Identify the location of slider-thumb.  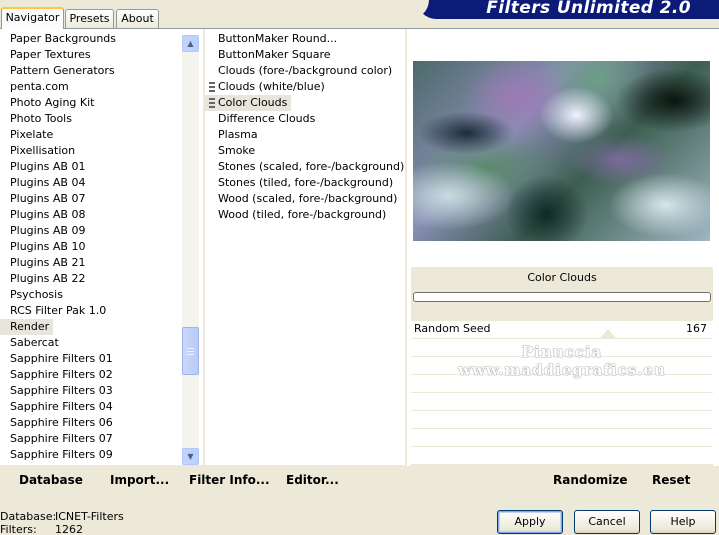
(608, 333).